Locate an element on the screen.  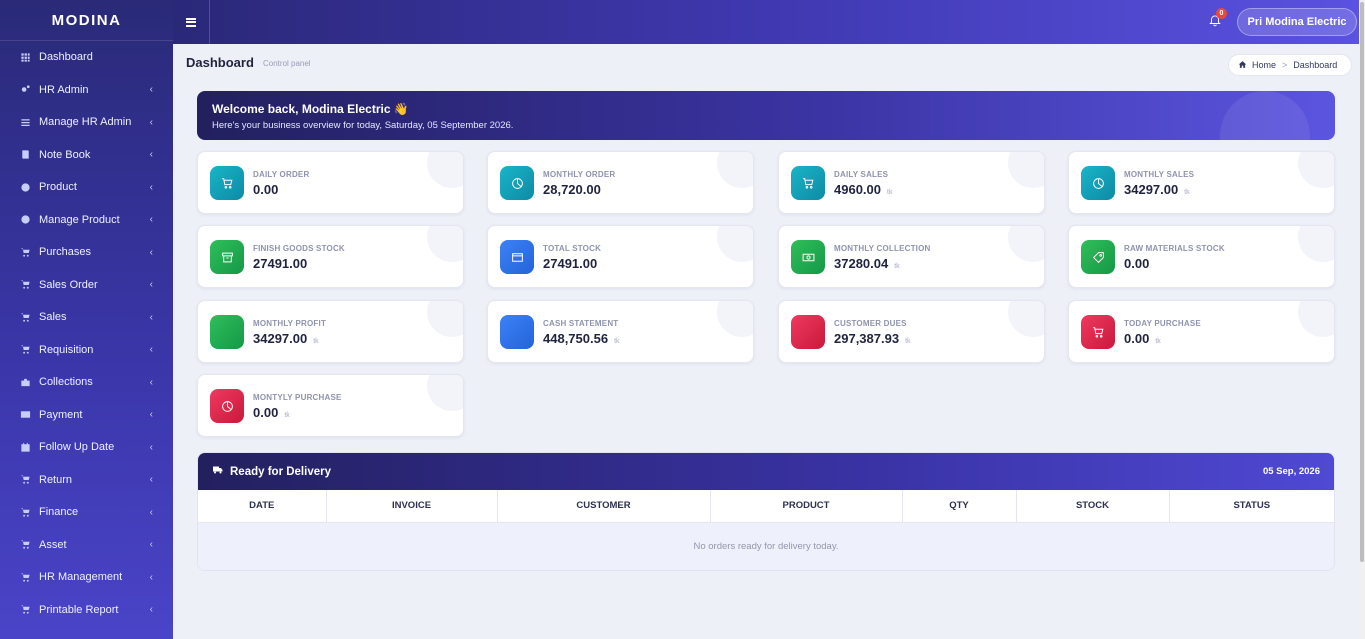
pie-icon is located at coordinates (227, 406).